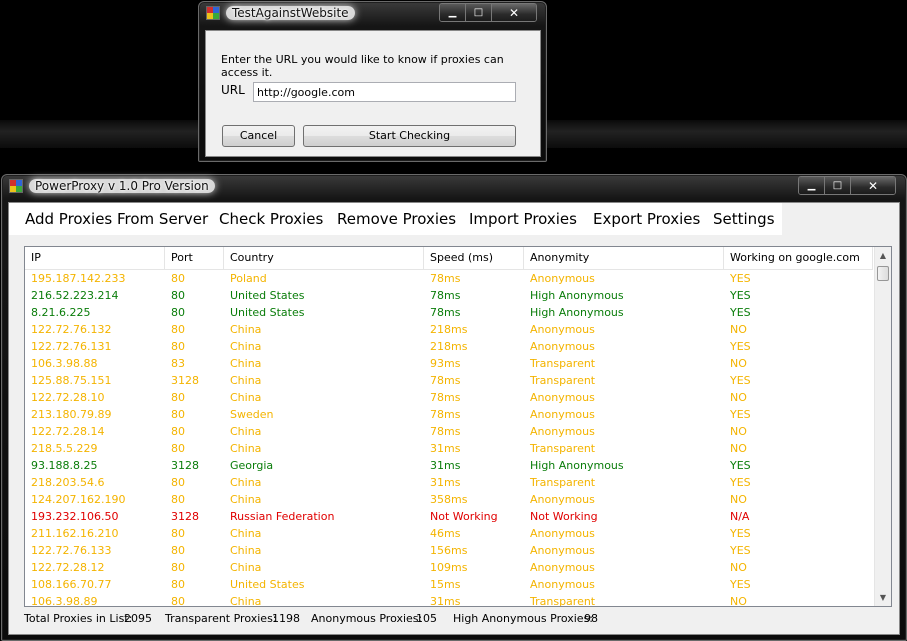  Describe the element at coordinates (883, 597) in the screenshot. I see `scroll-down-icon: ▼` at that location.